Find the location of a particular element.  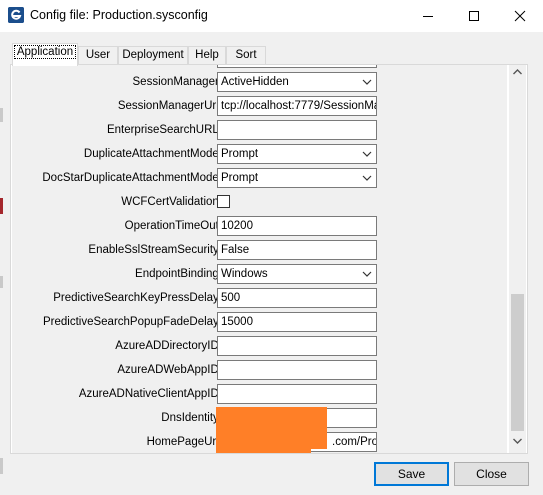

setting-row: EnableSslStreamSecurity: False is located at coordinates (259, 251).